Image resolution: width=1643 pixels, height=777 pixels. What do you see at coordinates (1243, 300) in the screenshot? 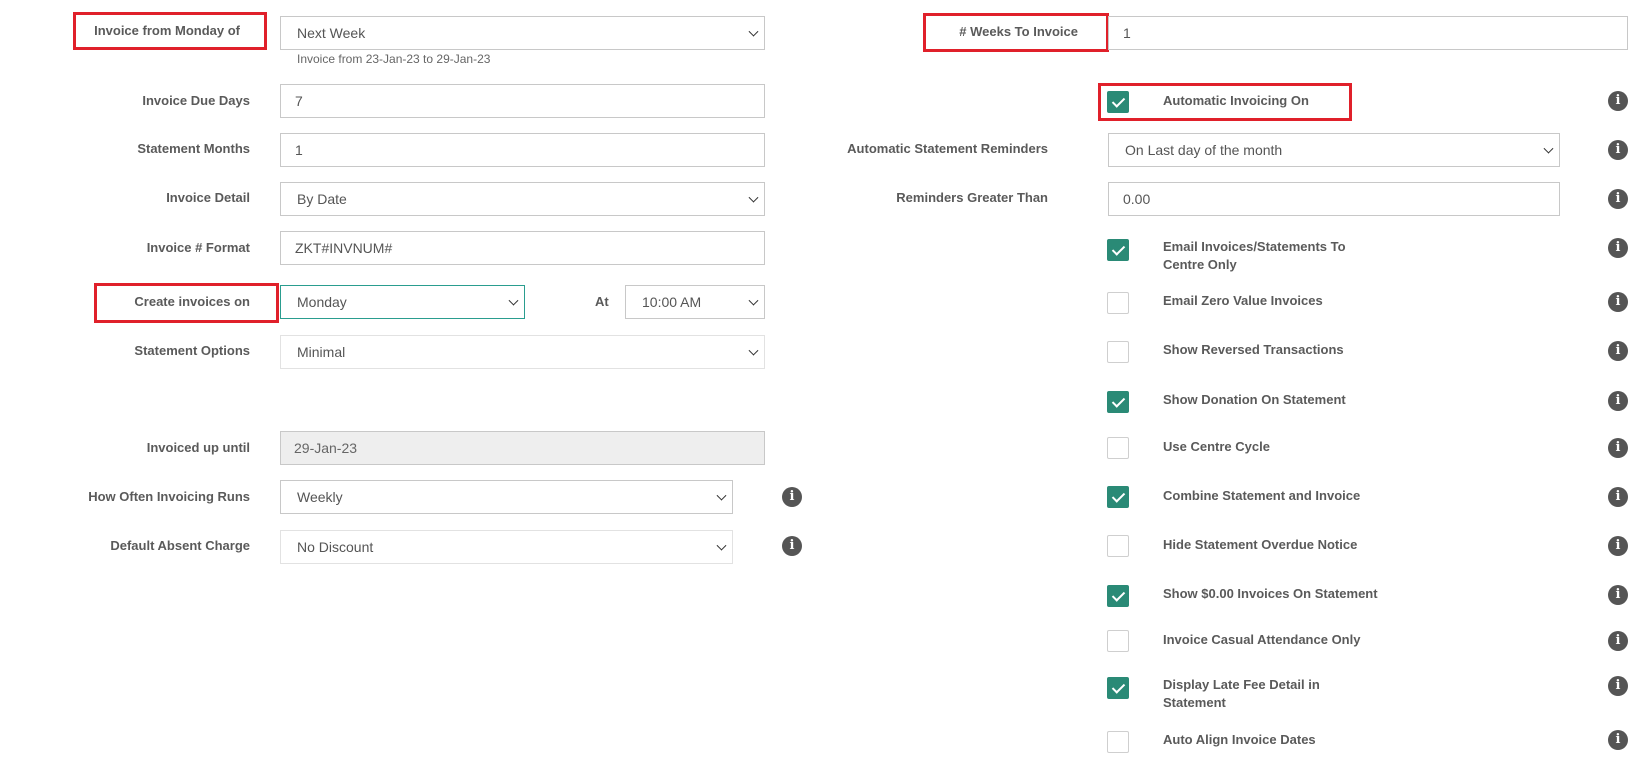
I see `email-zero-value-label: Email Zero Value Invoices` at bounding box center [1243, 300].